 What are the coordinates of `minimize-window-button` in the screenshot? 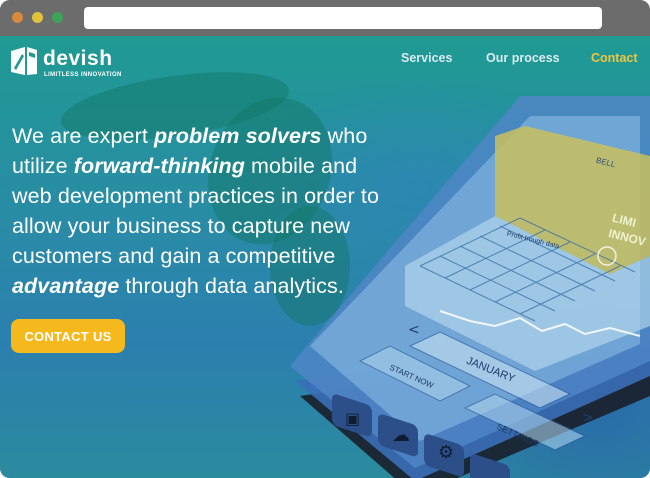 It's located at (37, 17).